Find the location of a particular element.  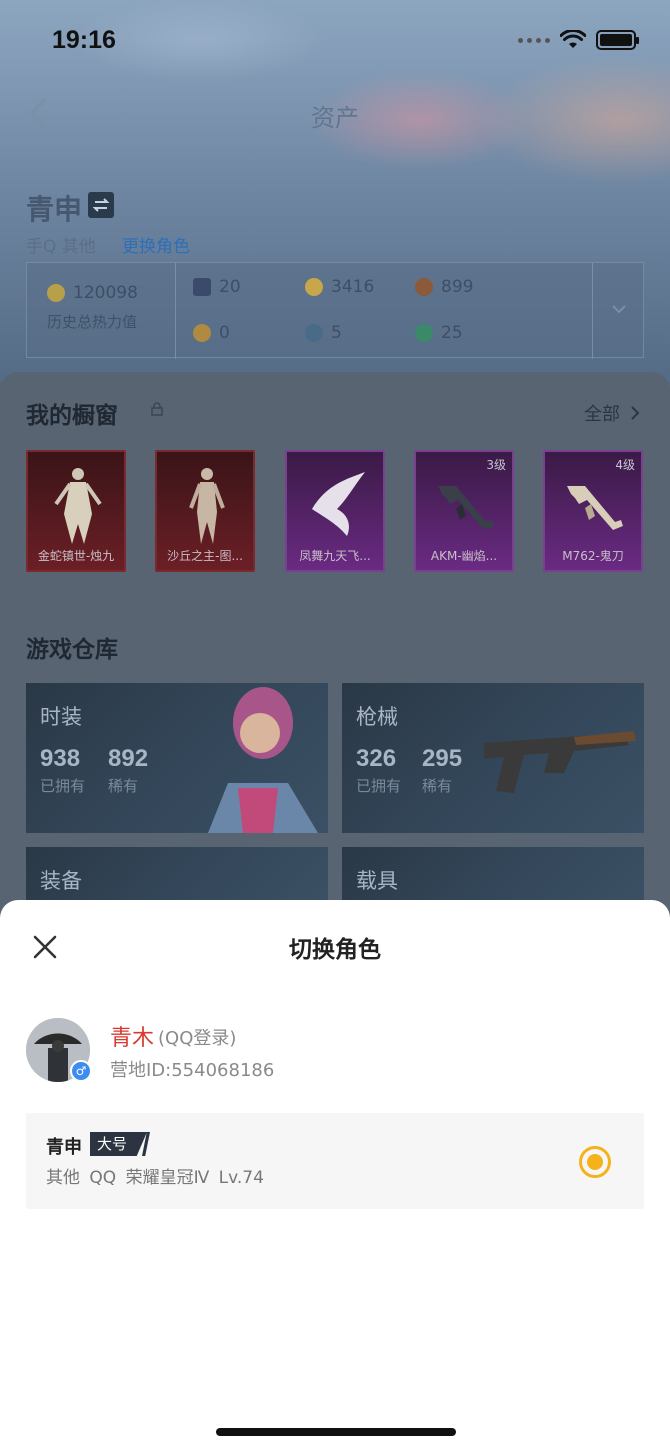

role-name: 青申 is located at coordinates (64, 1147).